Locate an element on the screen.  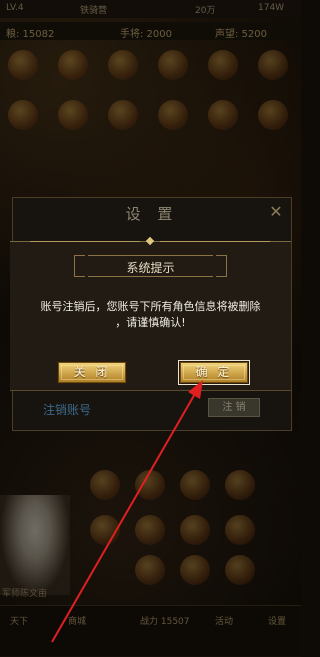
confirm-button-label: 确 定 is located at coordinates (214, 372).